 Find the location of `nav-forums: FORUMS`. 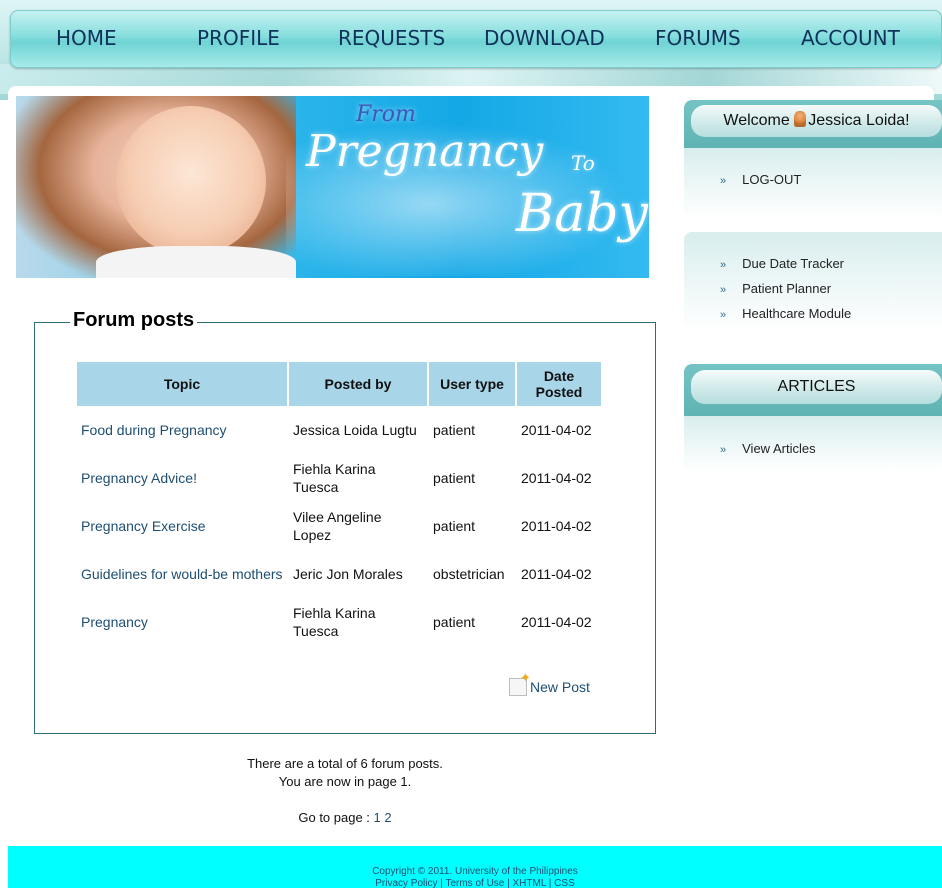

nav-forums: FORUMS is located at coordinates (698, 38).